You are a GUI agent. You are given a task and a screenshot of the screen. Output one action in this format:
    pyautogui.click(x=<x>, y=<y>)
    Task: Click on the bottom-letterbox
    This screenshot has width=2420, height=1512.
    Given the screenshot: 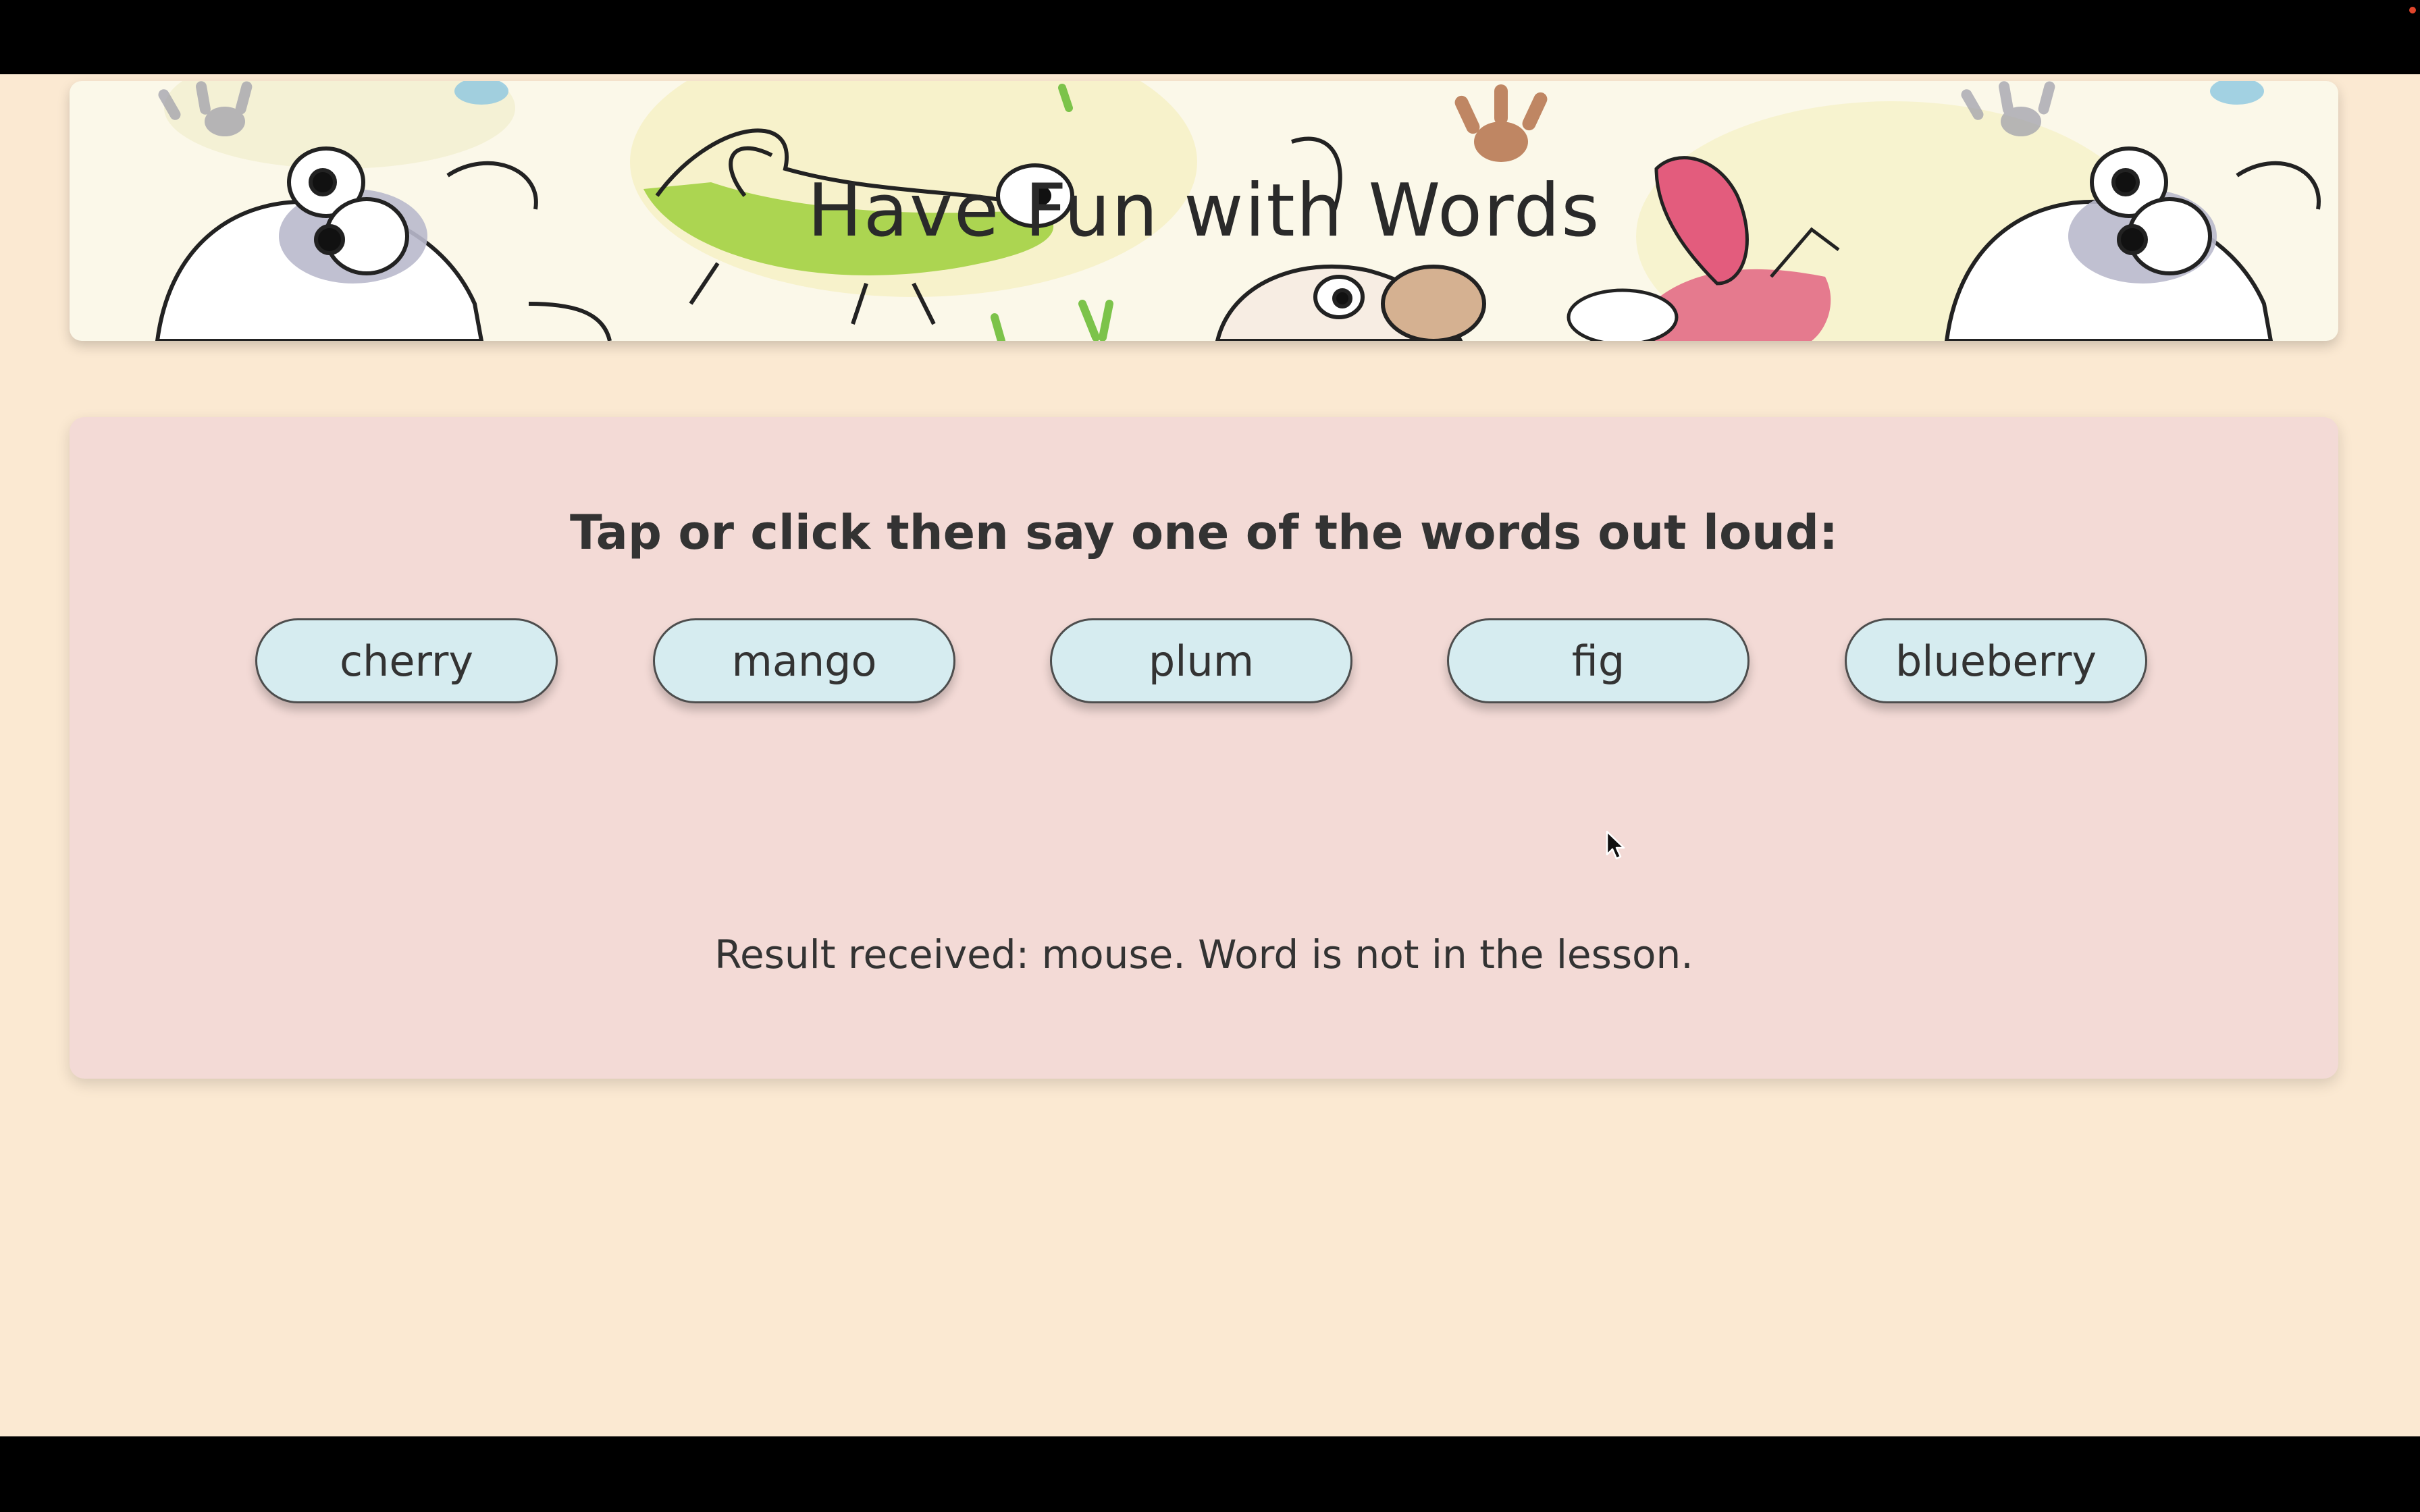 What is the action you would take?
    pyautogui.click(x=1210, y=1474)
    